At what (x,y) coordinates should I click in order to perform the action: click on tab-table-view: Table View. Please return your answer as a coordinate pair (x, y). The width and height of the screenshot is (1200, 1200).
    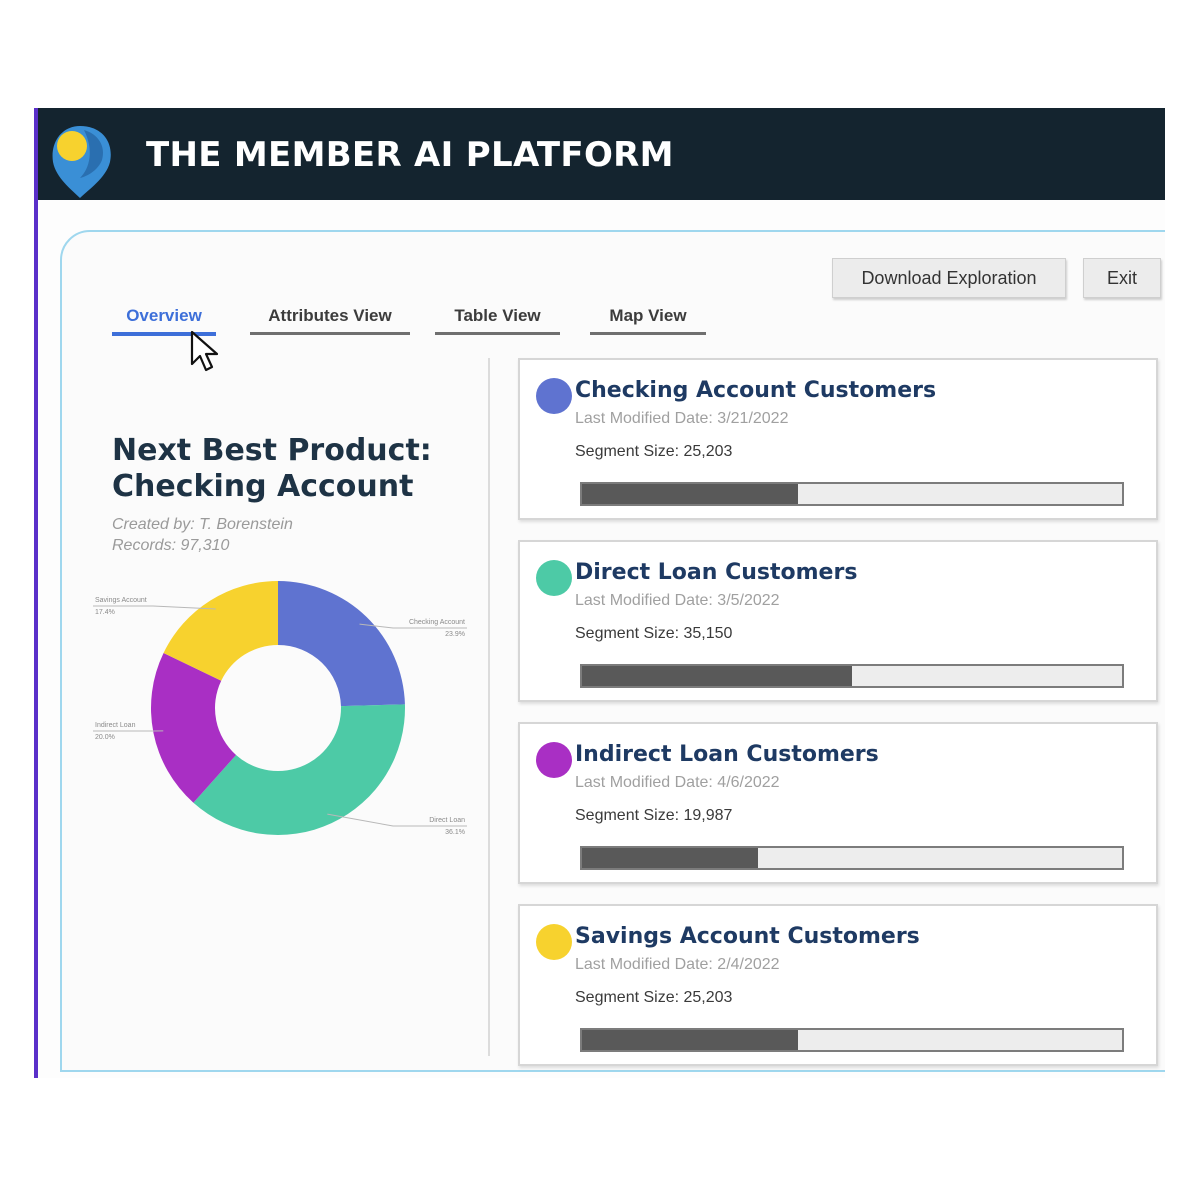
    Looking at the image, I should click on (497, 320).